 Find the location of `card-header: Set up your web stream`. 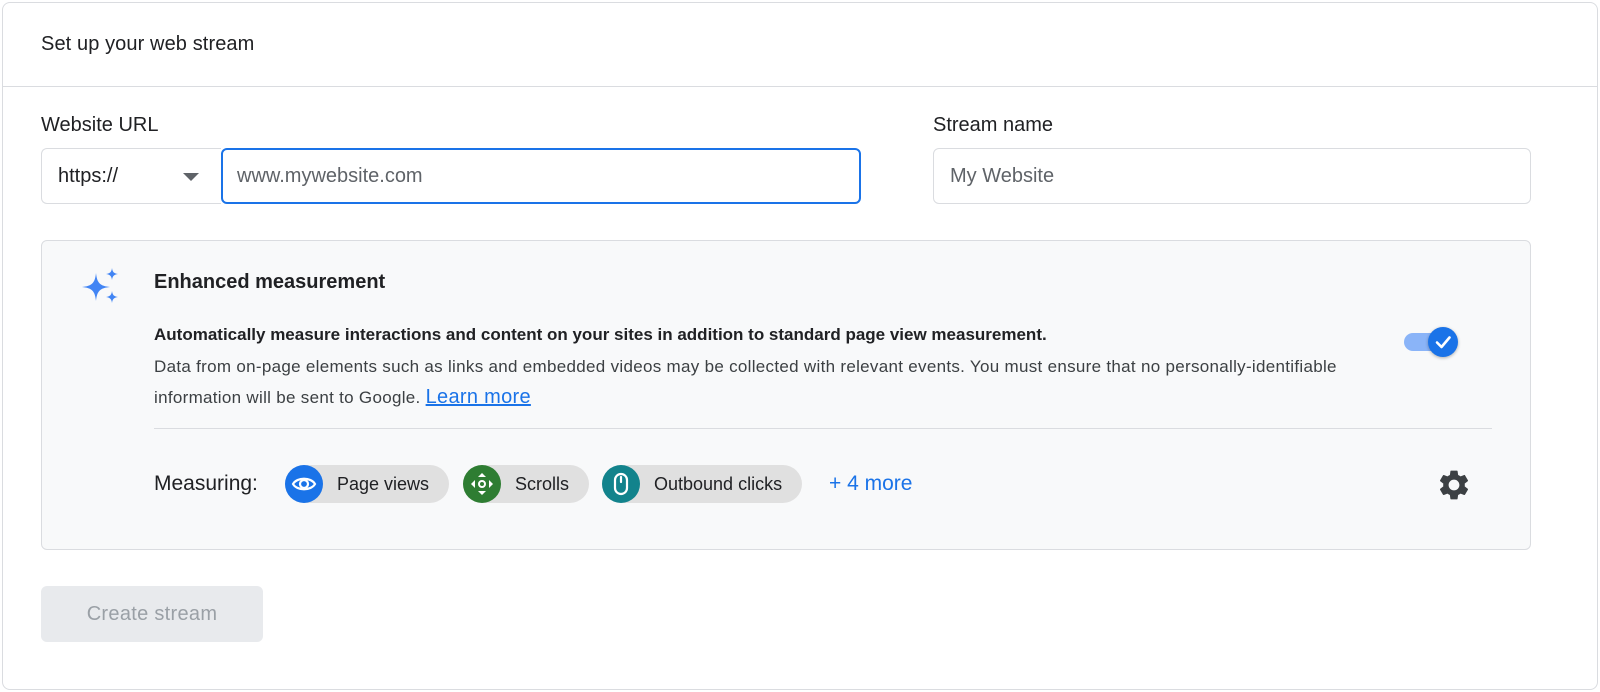

card-header: Set up your web stream is located at coordinates (800, 45).